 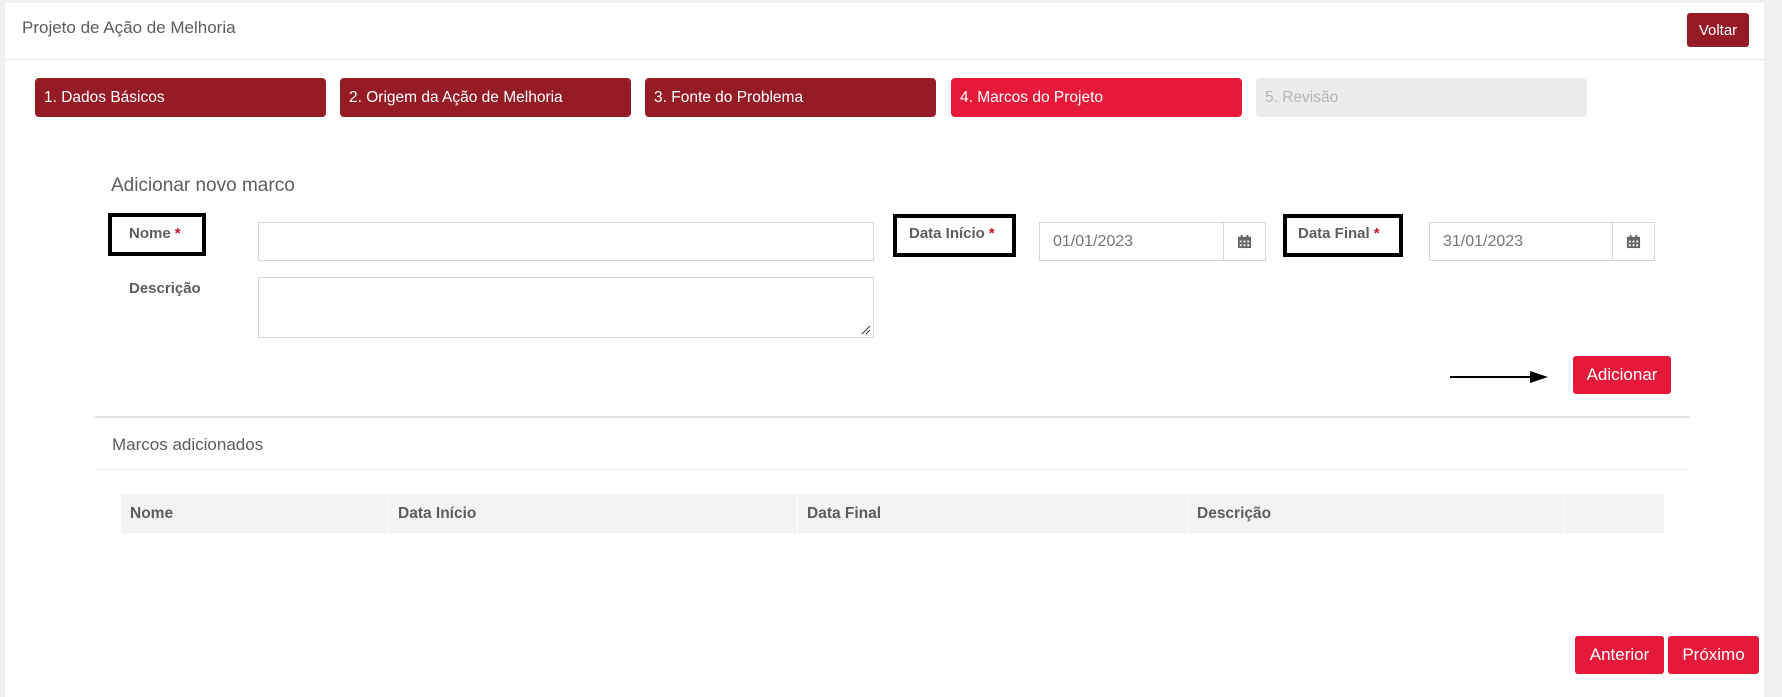 What do you see at coordinates (255, 513) in the screenshot?
I see `column-header-nome: Nome` at bounding box center [255, 513].